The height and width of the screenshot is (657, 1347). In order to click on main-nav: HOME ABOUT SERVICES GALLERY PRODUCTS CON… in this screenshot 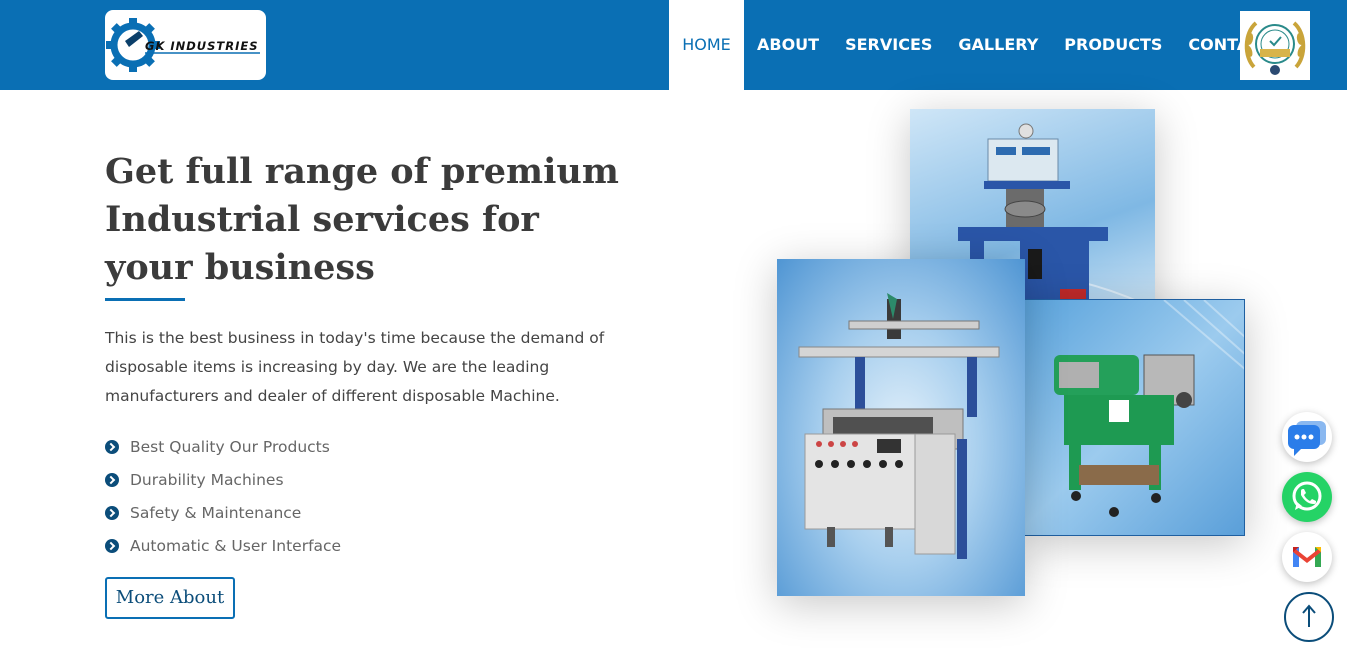, I will do `click(970, 45)`.